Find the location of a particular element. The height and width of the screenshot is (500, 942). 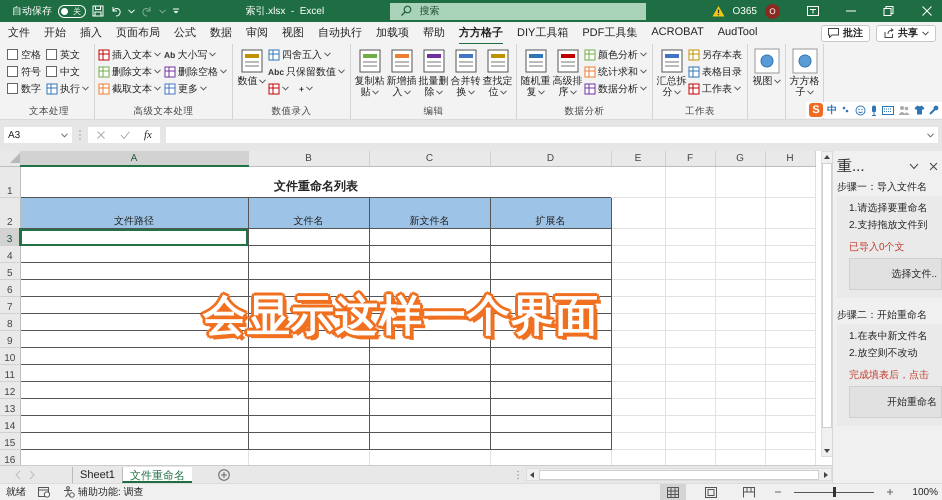

menu-tab: 开始 is located at coordinates (55, 33).